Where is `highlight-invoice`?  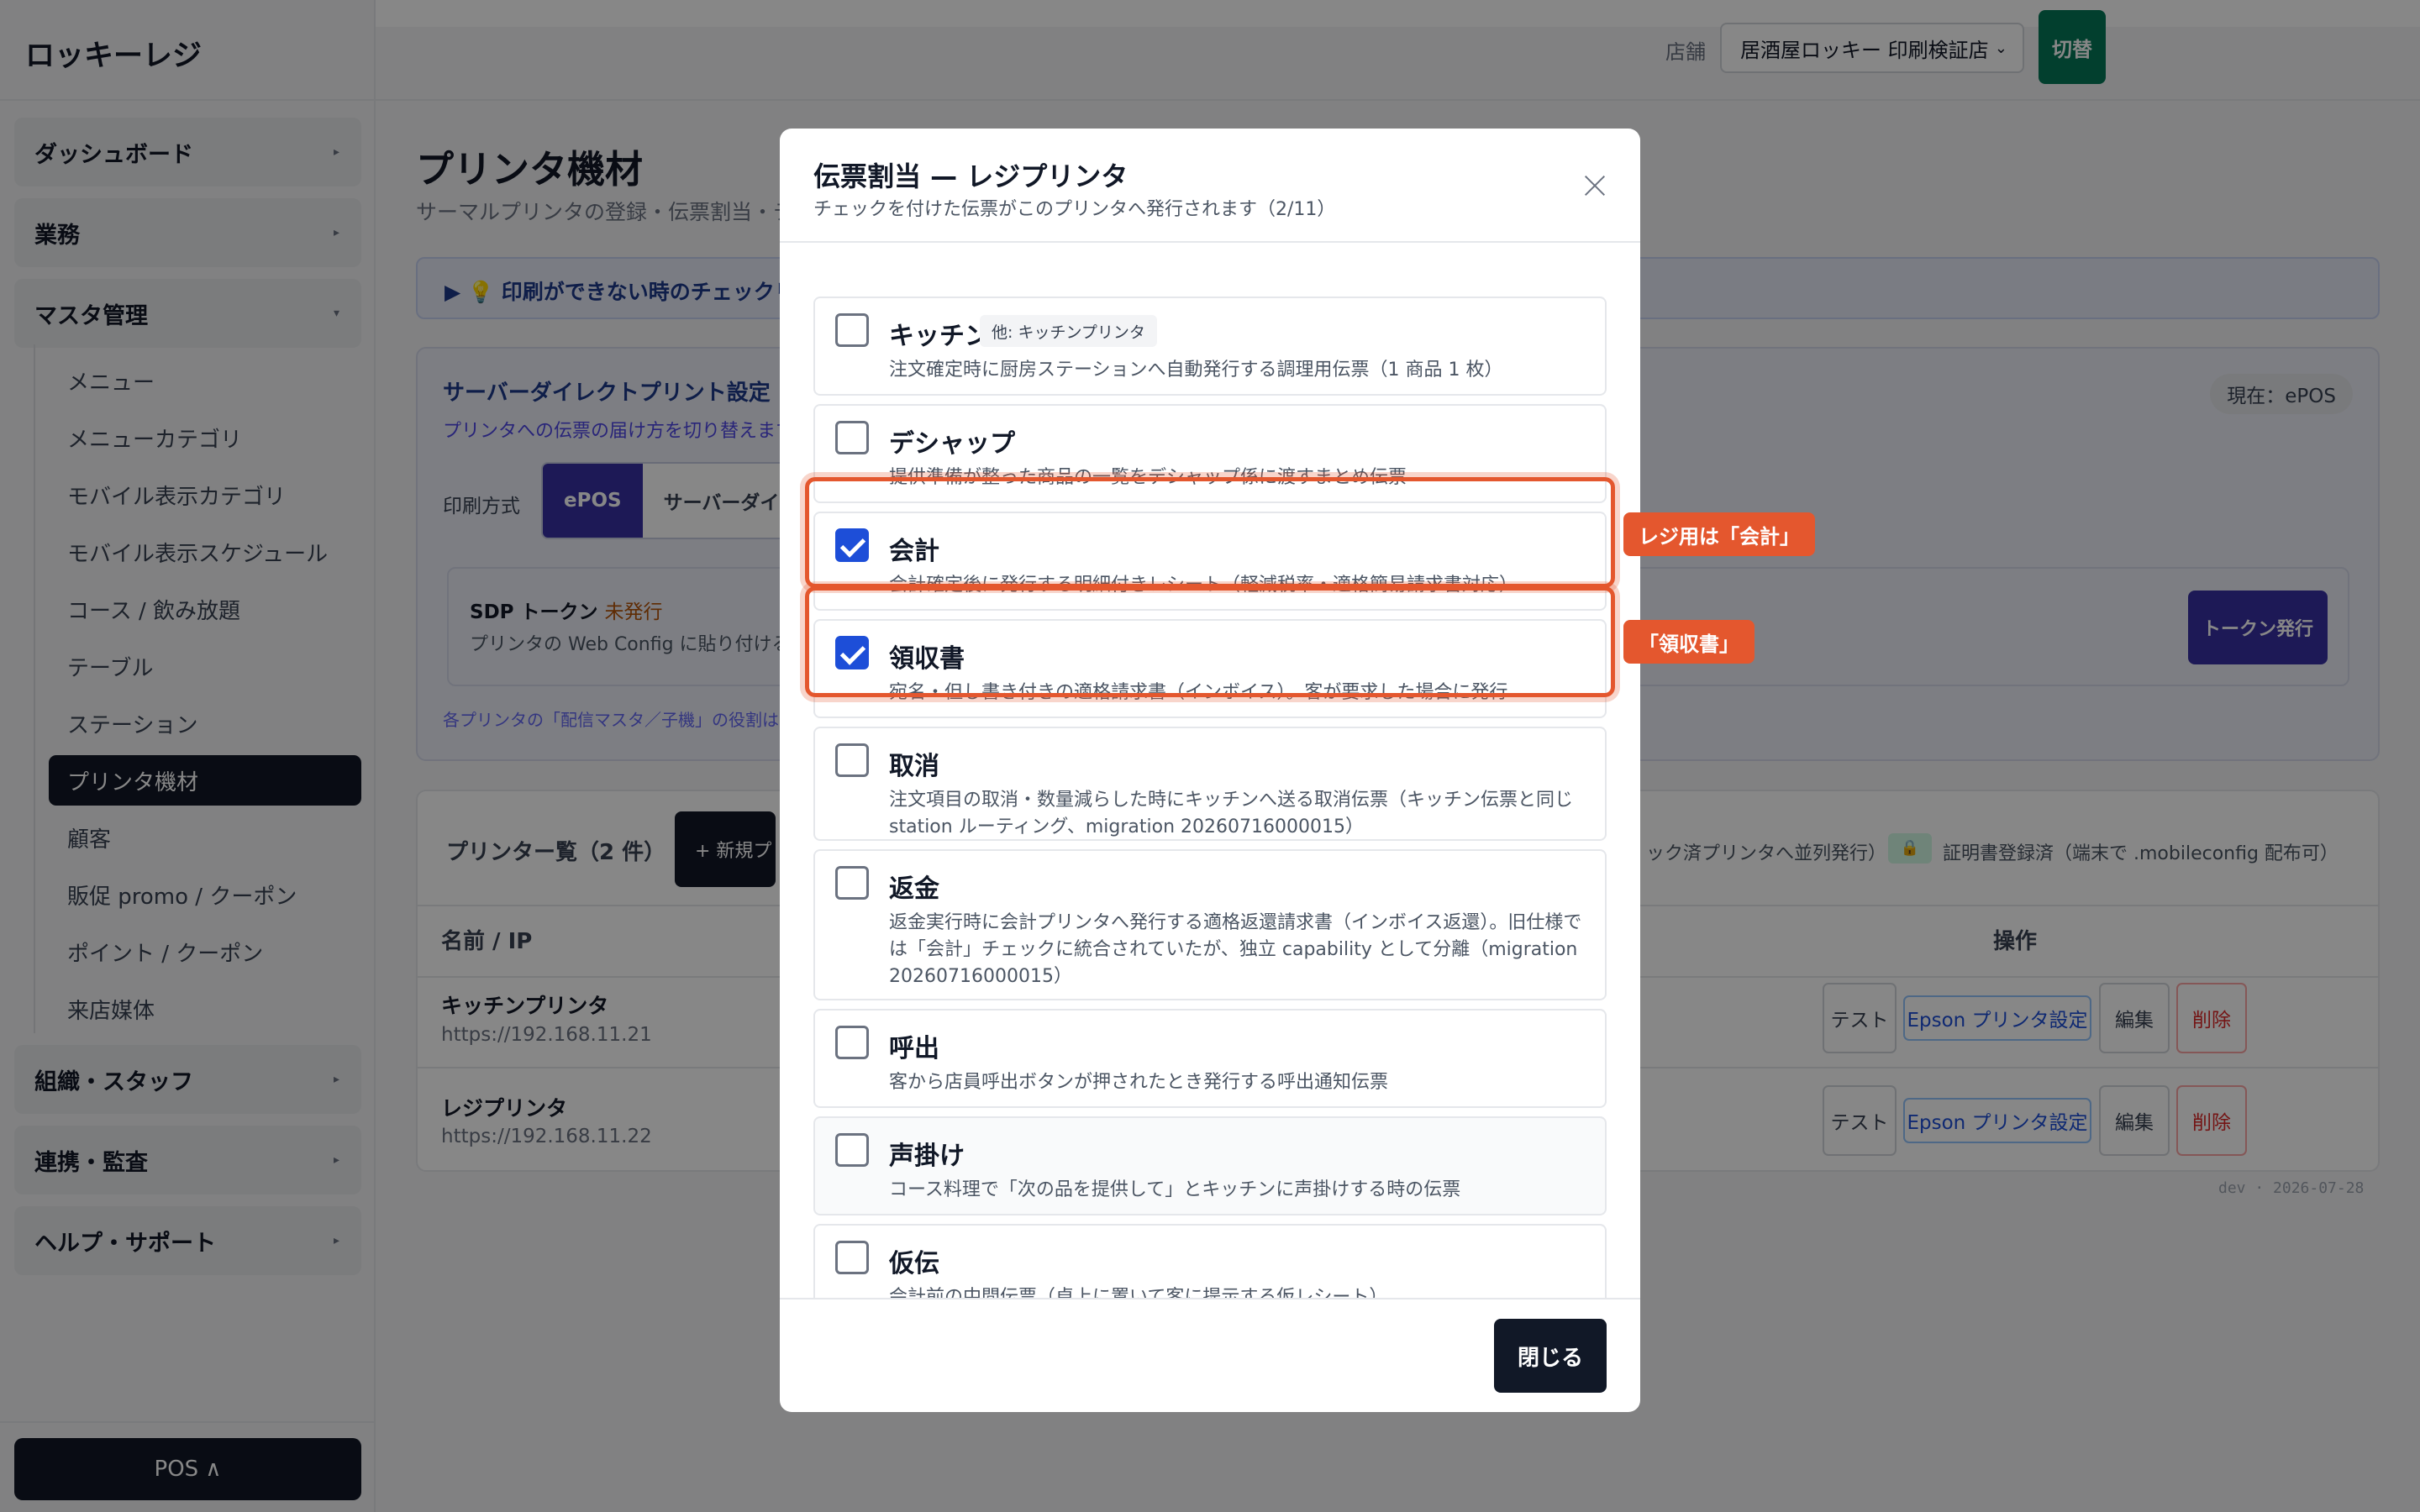 highlight-invoice is located at coordinates (1210, 641).